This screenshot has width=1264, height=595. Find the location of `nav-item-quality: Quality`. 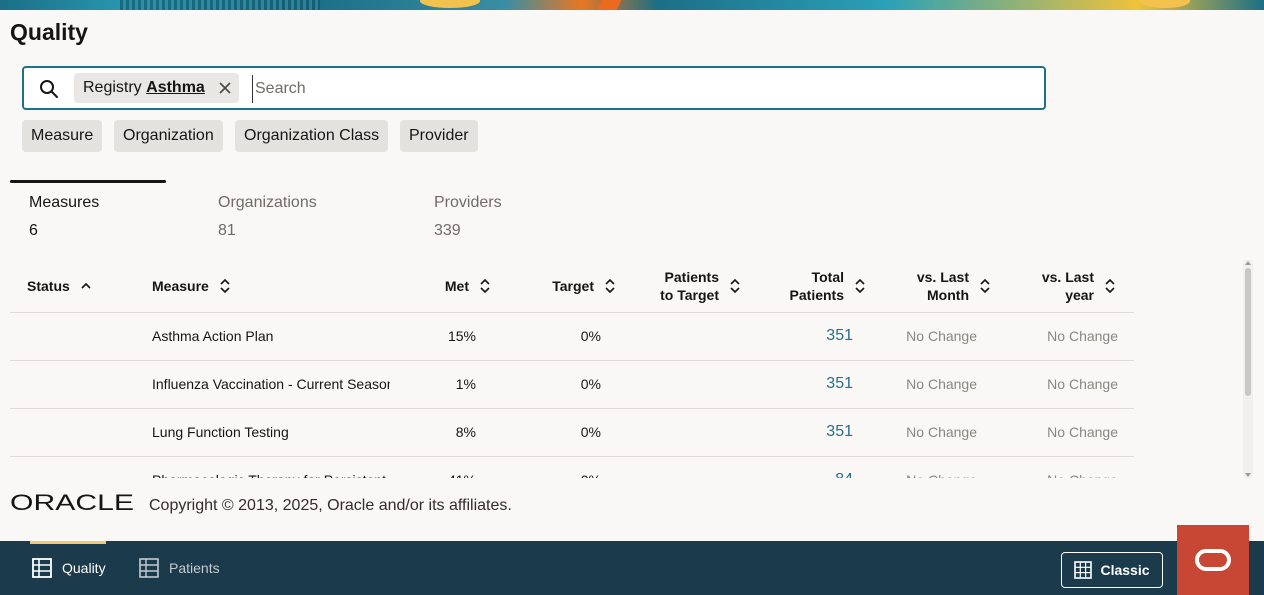

nav-item-quality: Quality is located at coordinates (68, 568).